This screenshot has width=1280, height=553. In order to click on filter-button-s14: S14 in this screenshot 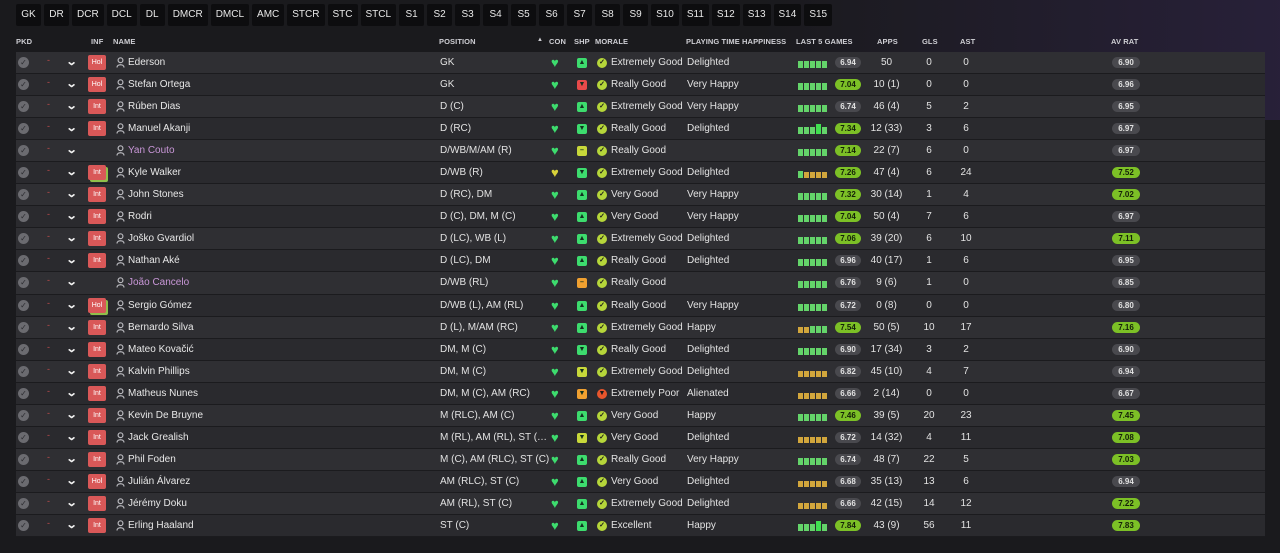, I will do `click(787, 15)`.